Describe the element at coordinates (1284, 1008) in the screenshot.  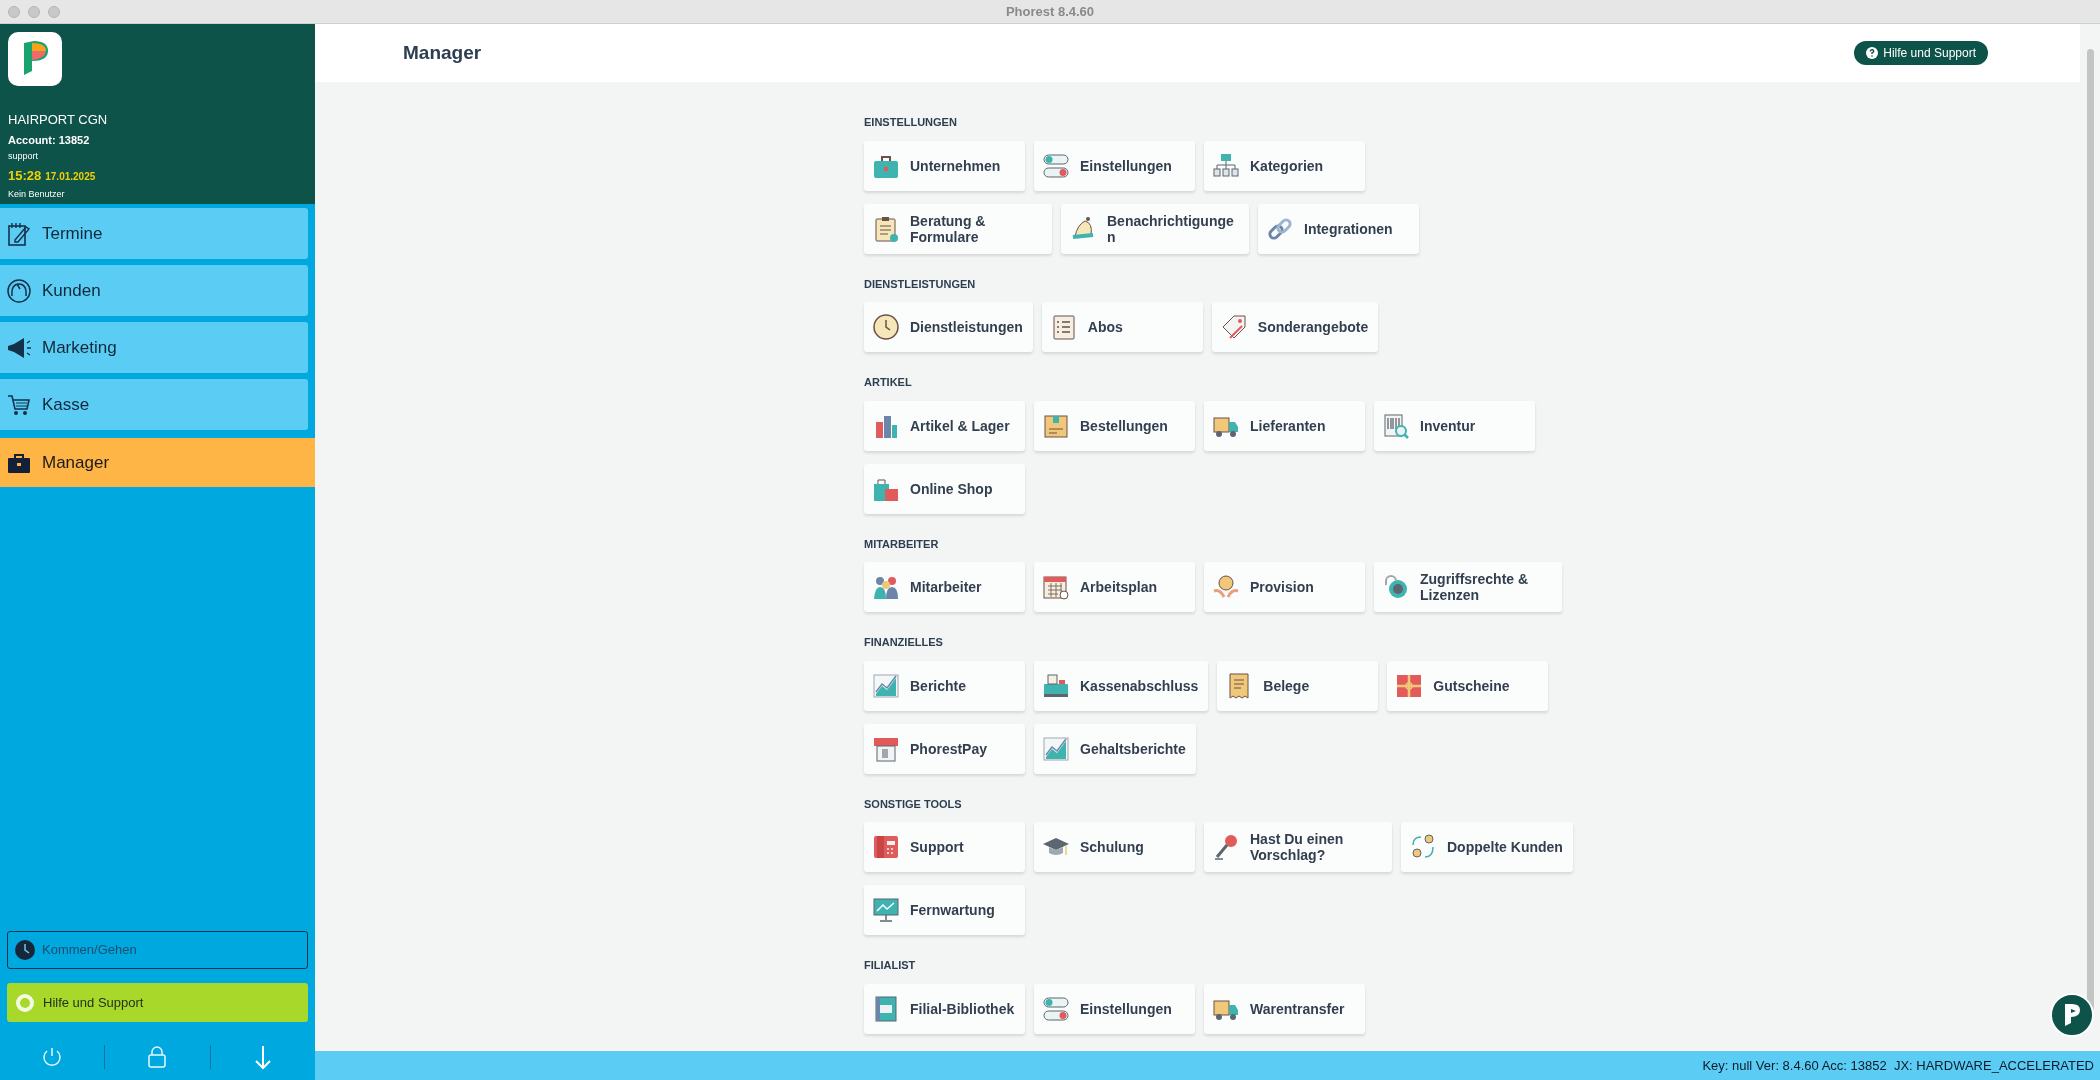
I see `manager-tile: Warentransfer` at that location.